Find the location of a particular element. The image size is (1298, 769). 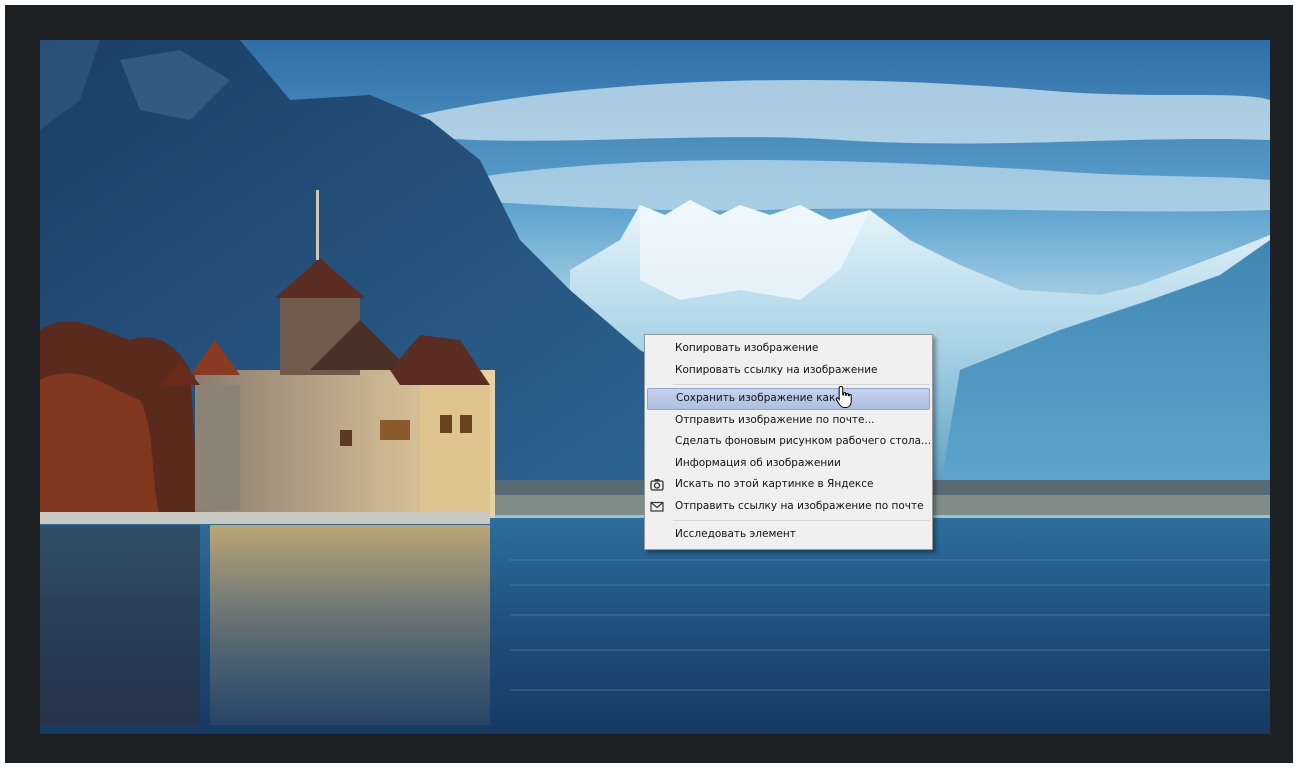

menu-item-copy-image: Копировать изображение is located at coordinates (788, 349).